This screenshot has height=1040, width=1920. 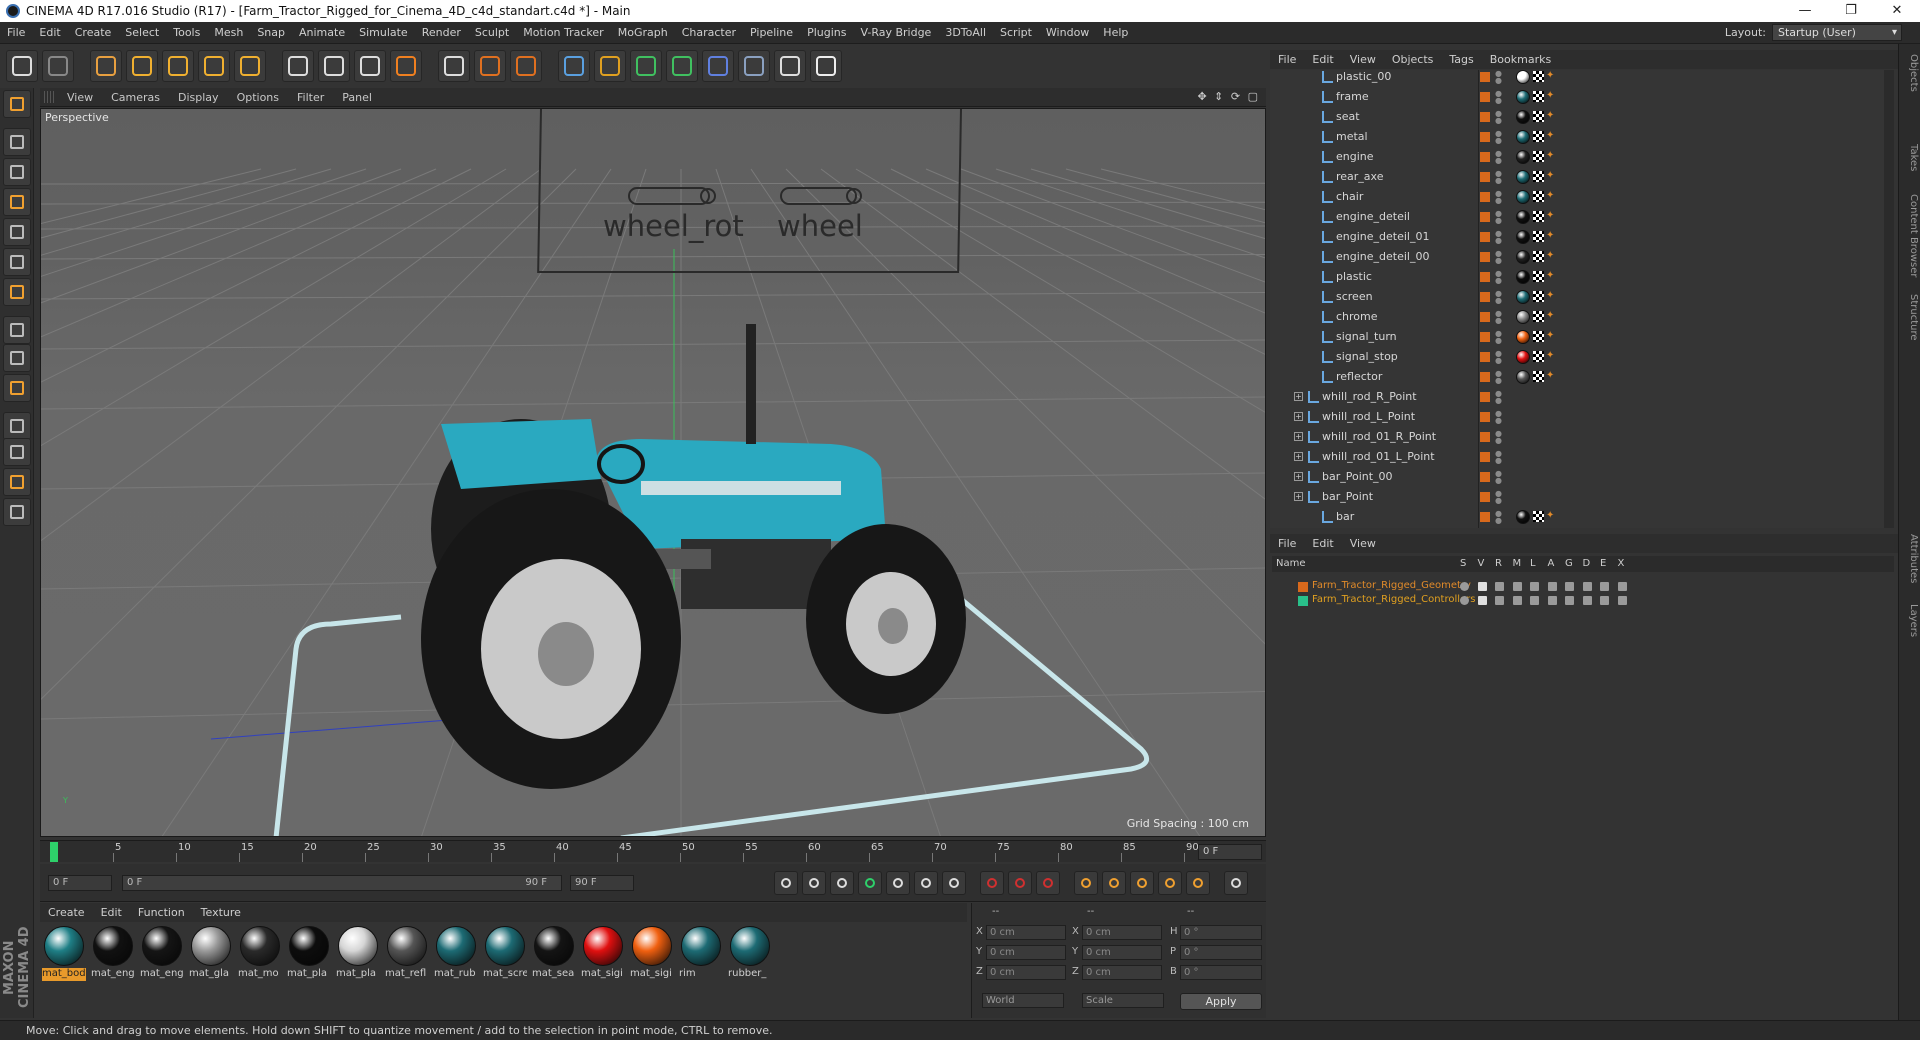 I want to click on deformer-button, so click(x=718, y=66).